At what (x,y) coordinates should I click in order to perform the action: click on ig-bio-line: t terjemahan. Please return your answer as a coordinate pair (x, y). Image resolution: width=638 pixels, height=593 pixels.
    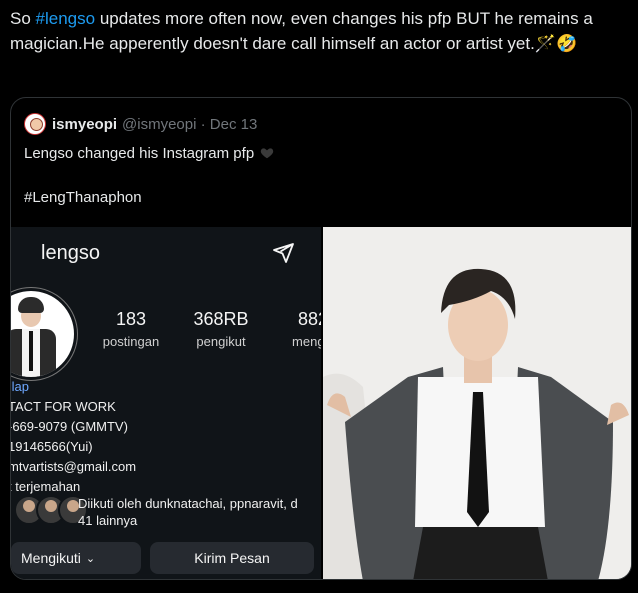
    Looking at the image, I should click on (46, 486).